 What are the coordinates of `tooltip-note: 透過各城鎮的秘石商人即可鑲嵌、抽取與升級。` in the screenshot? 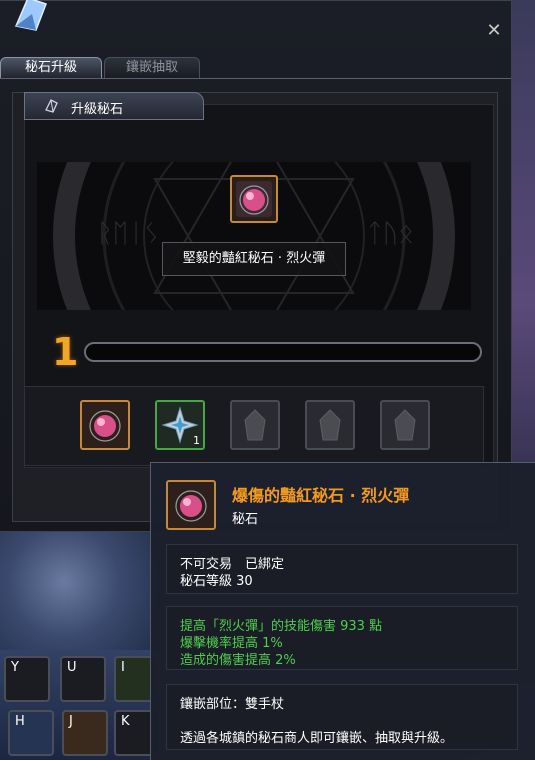 It's located at (317, 738).